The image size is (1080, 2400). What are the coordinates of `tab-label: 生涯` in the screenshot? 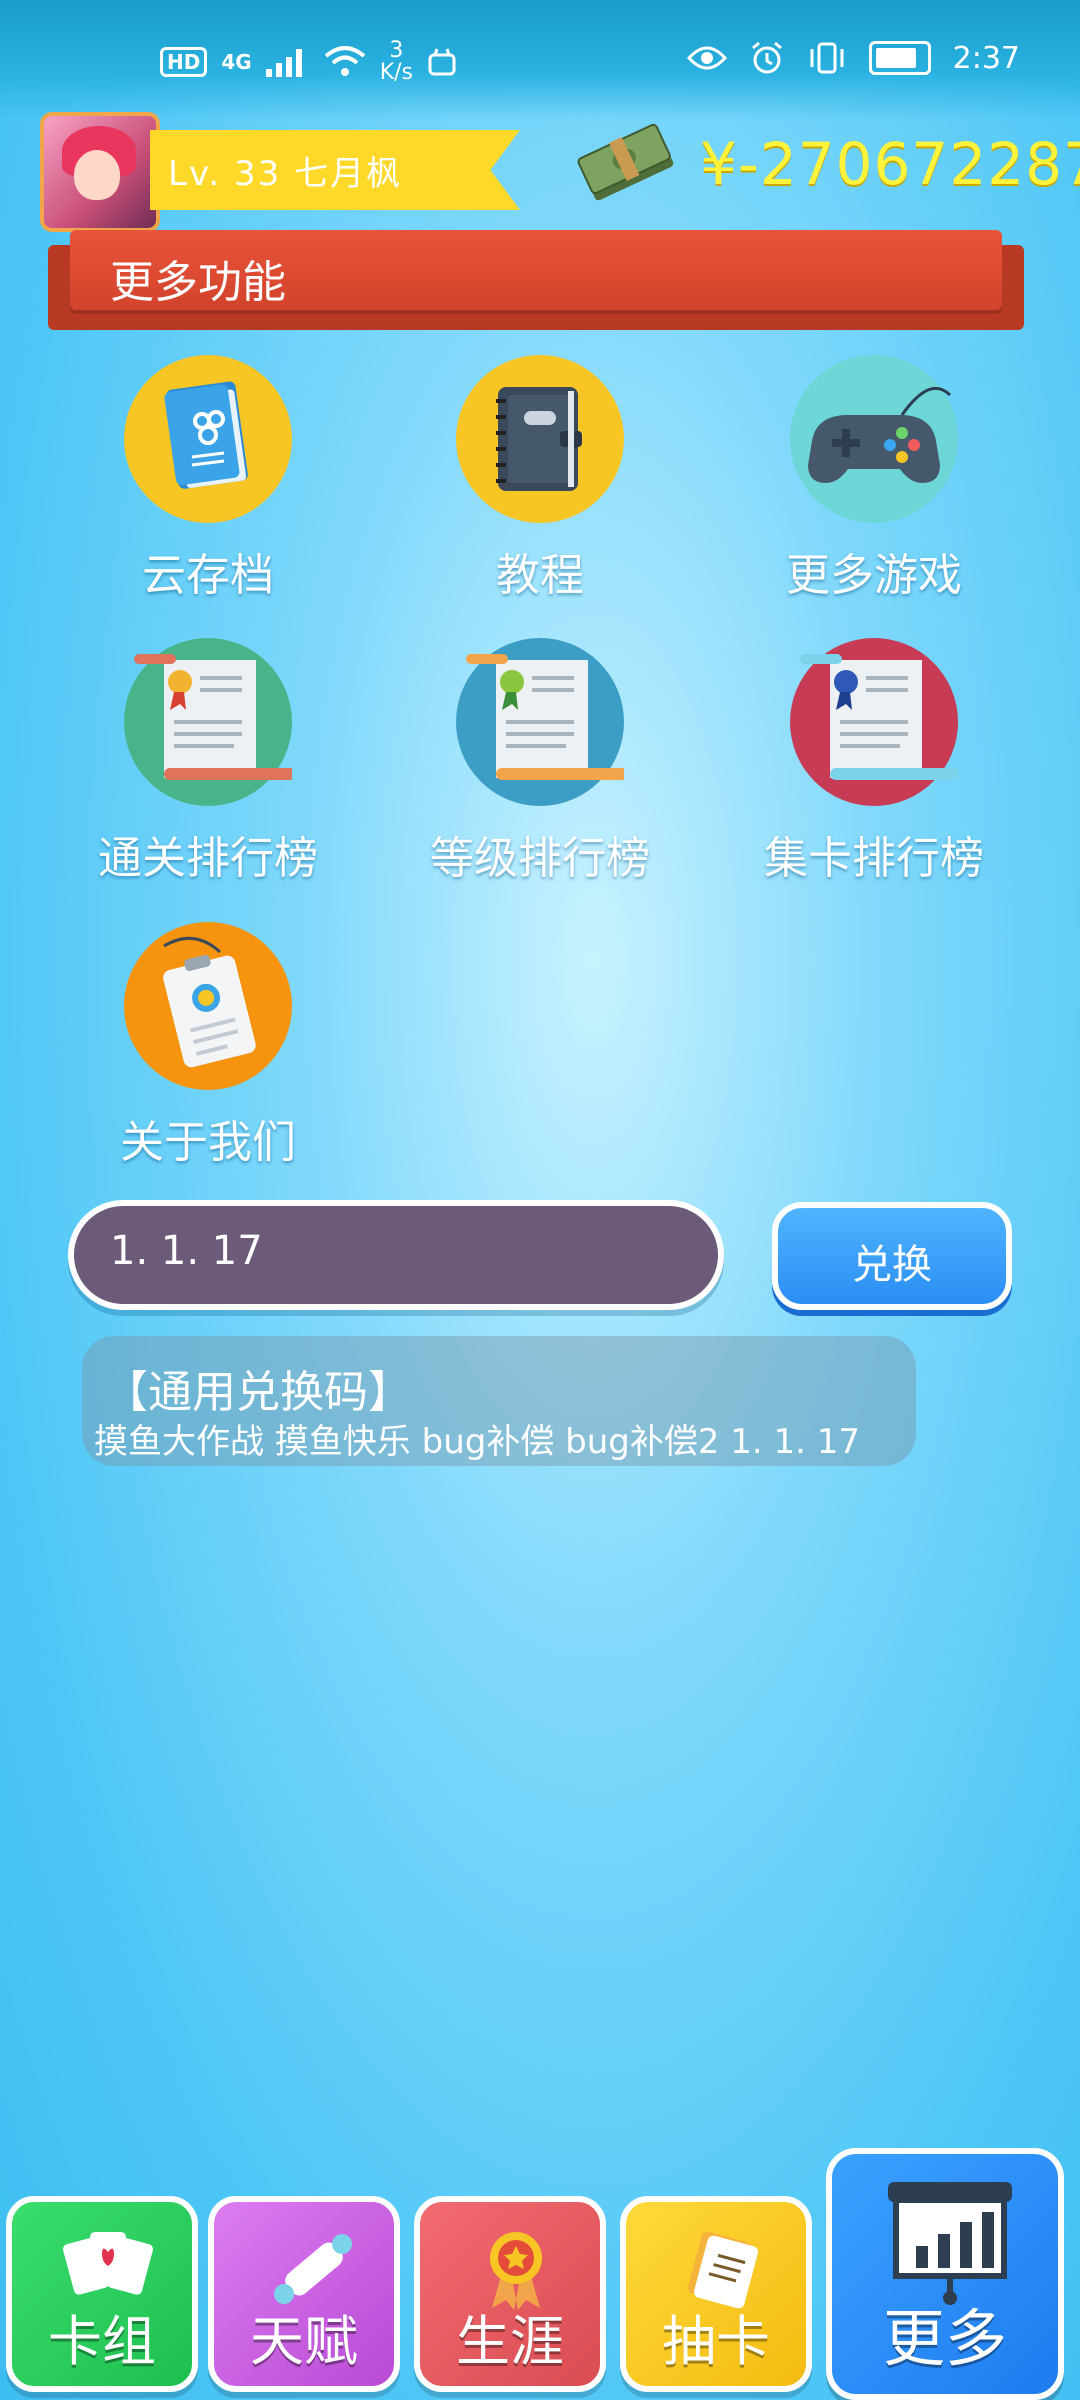 It's located at (510, 2341).